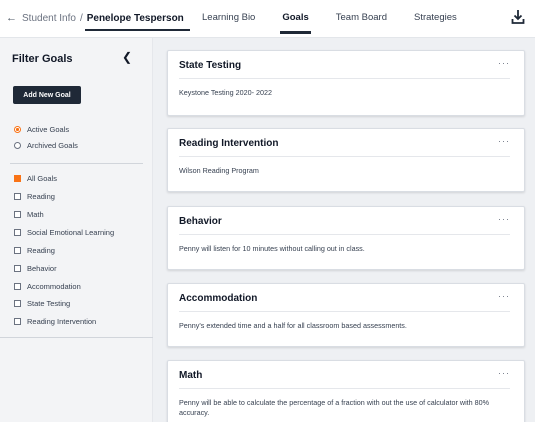  I want to click on filter-math: Math, so click(29, 214).